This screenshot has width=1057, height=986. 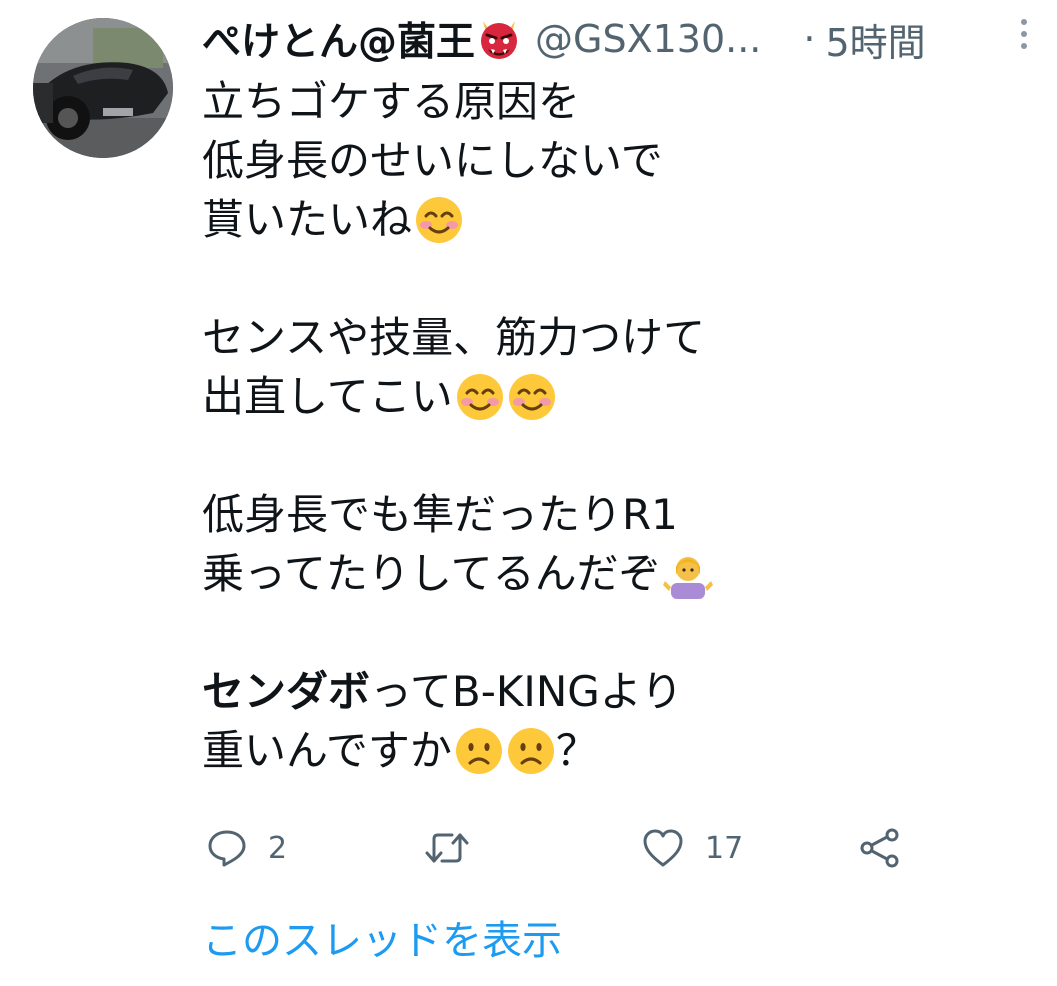 I want to click on text-line-2: 低身長のせいにしないで, so click(x=612, y=160).